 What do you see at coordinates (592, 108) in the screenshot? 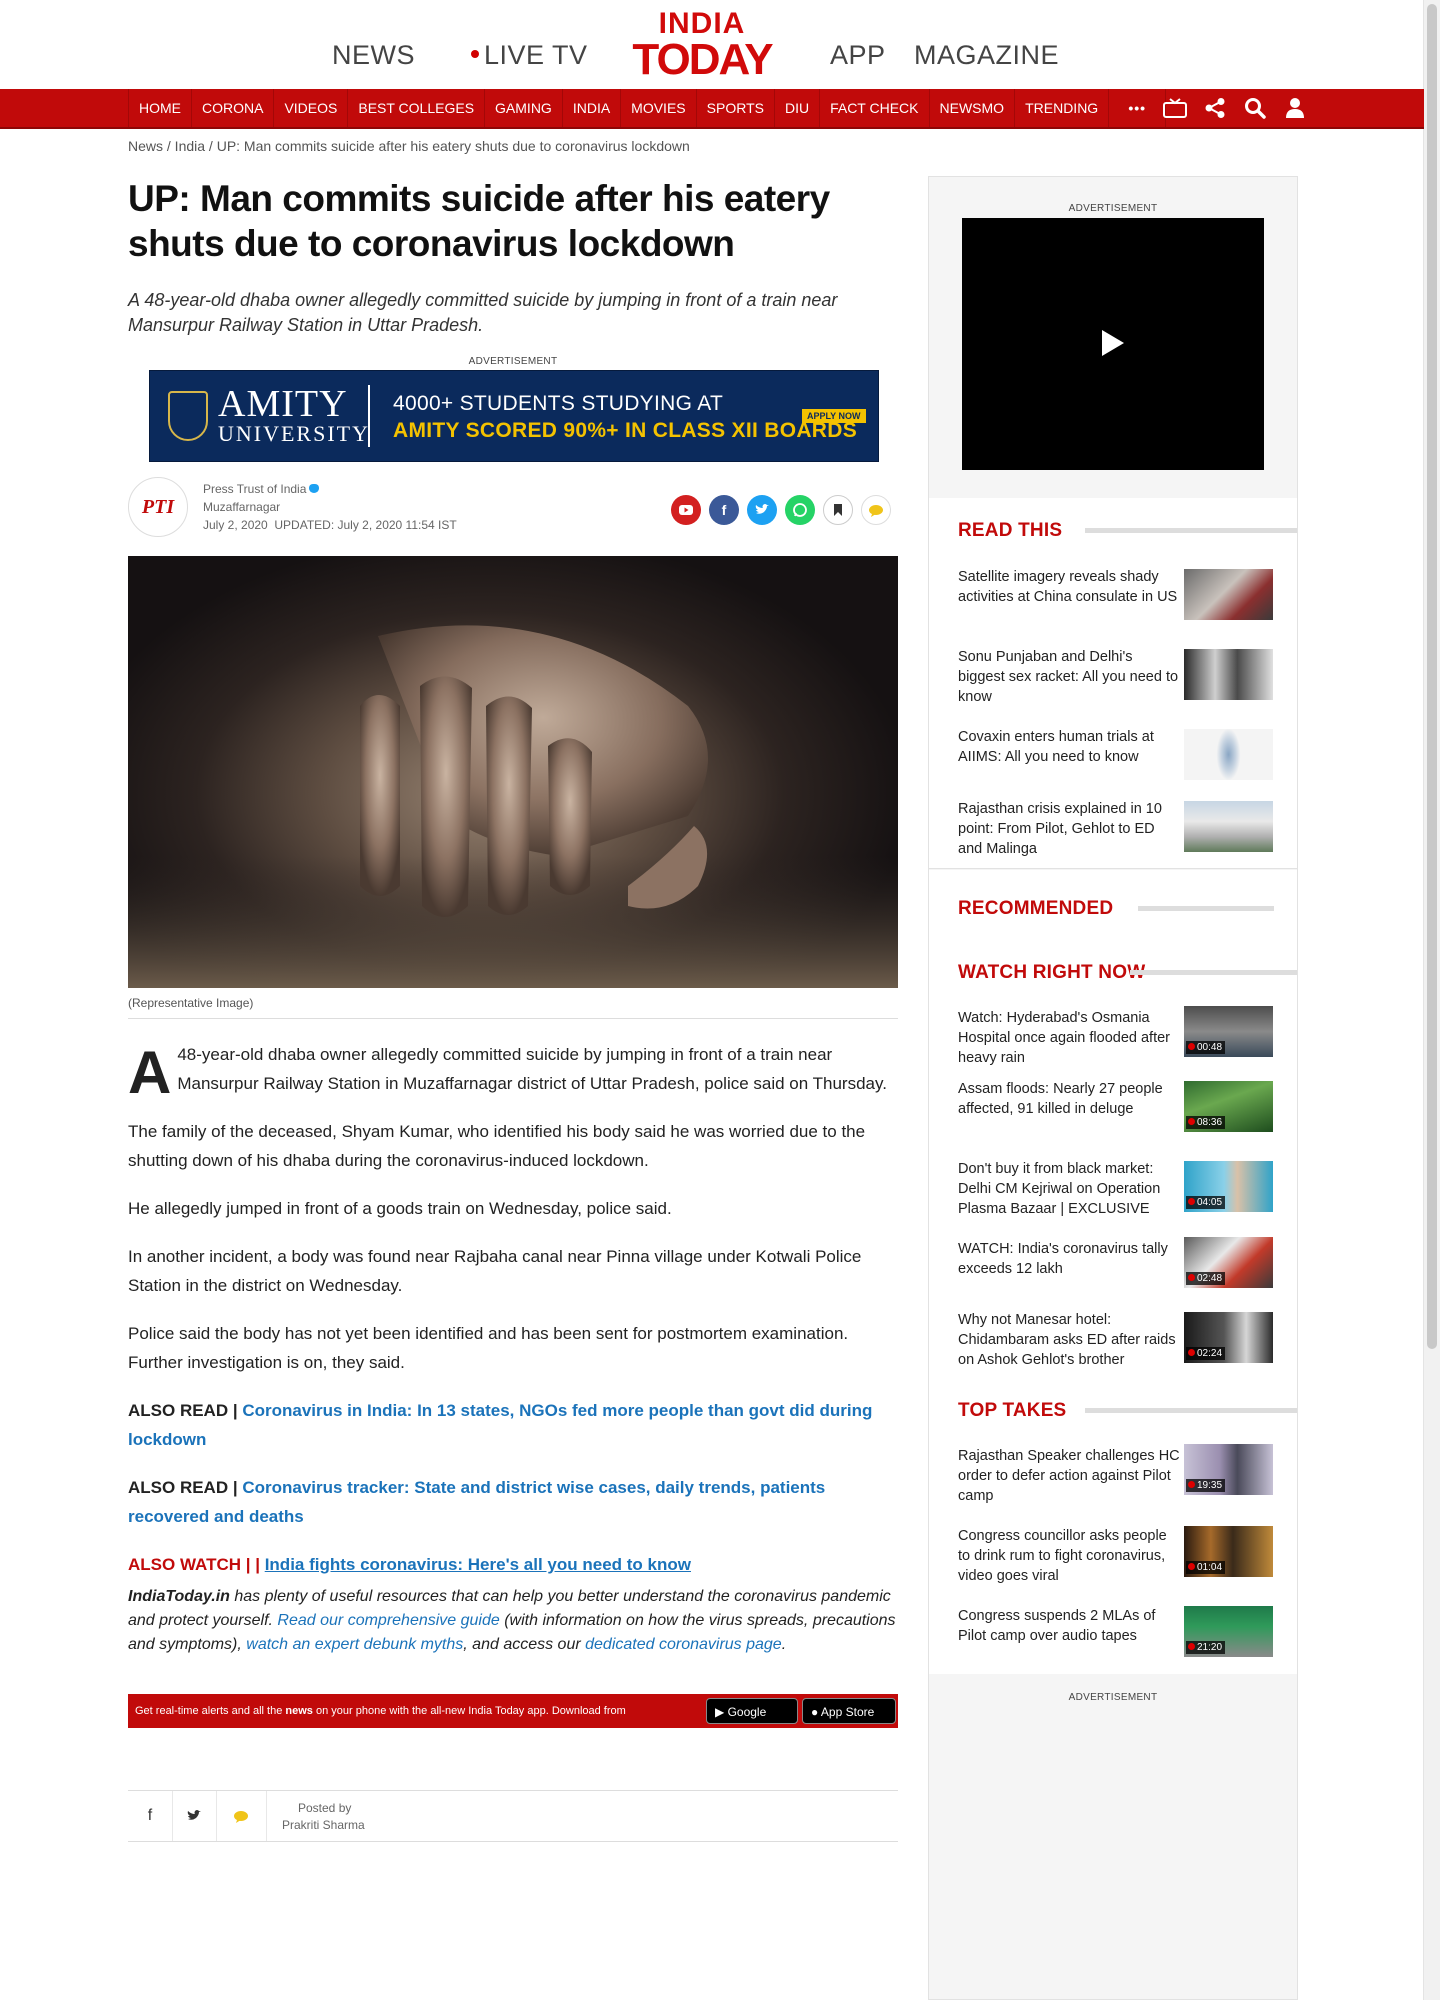
I see `nav-india: INDIA` at bounding box center [592, 108].